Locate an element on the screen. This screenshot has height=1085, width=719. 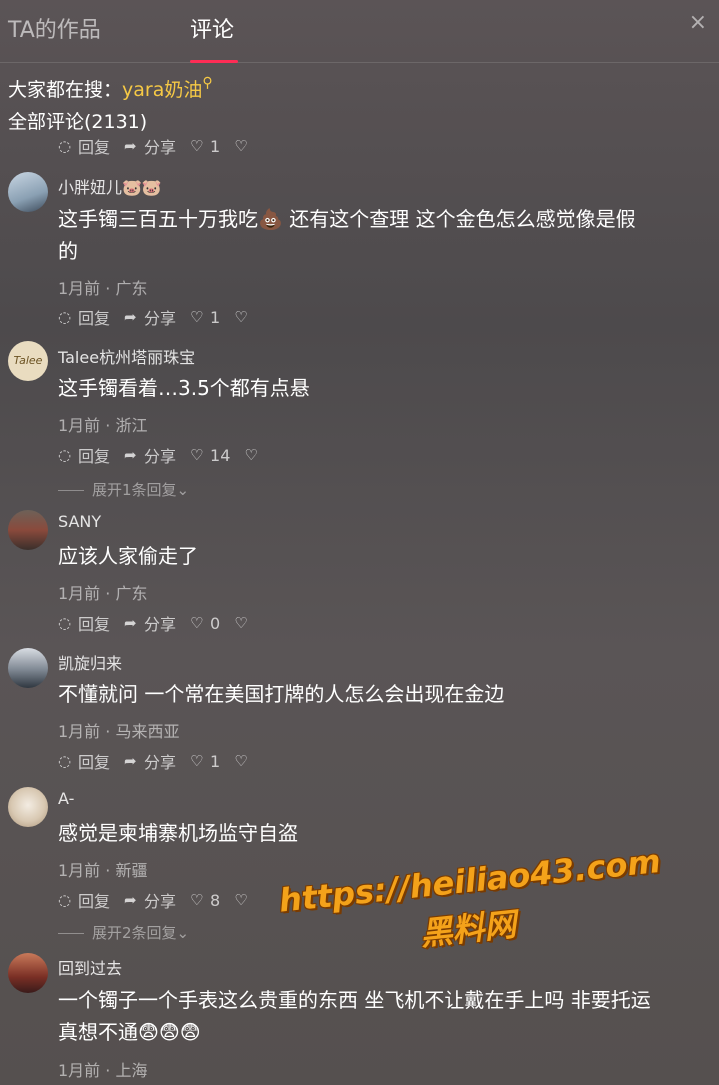
search-icon: ⚲ is located at coordinates (207, 83).